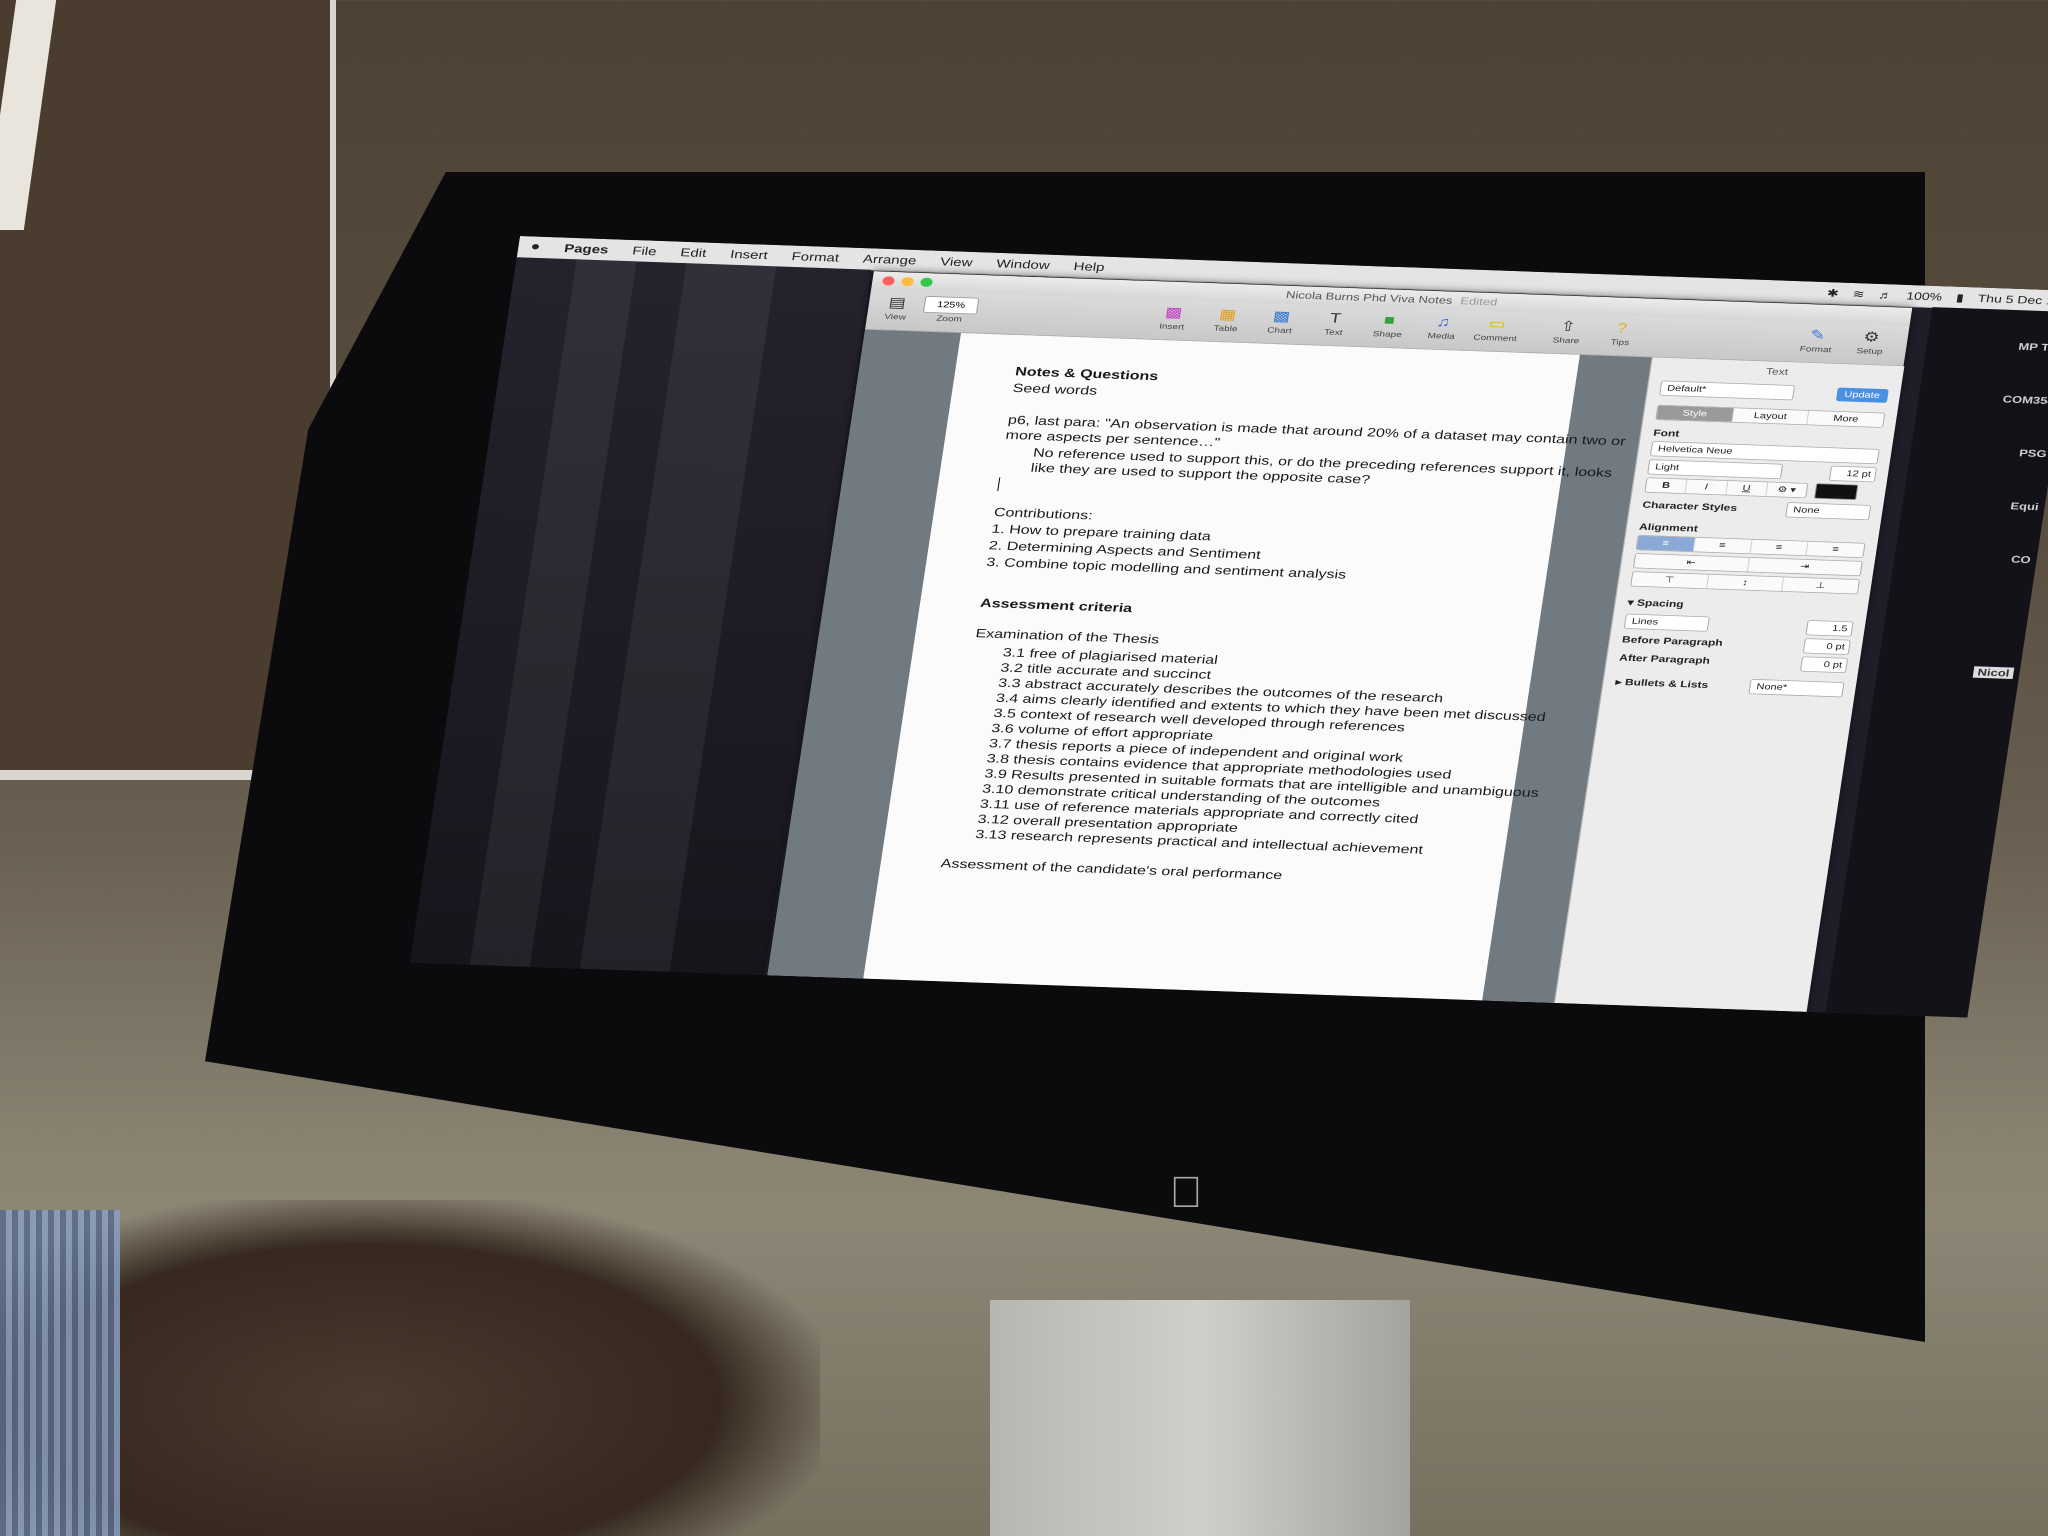 Image resolution: width=2048 pixels, height=1536 pixels. What do you see at coordinates (694, 252) in the screenshot?
I see `menu-edit: Edit` at bounding box center [694, 252].